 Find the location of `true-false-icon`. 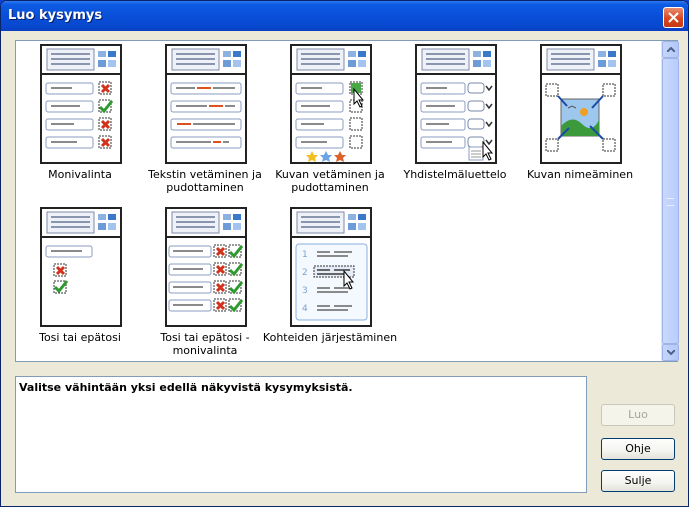

true-false-icon is located at coordinates (81, 267).